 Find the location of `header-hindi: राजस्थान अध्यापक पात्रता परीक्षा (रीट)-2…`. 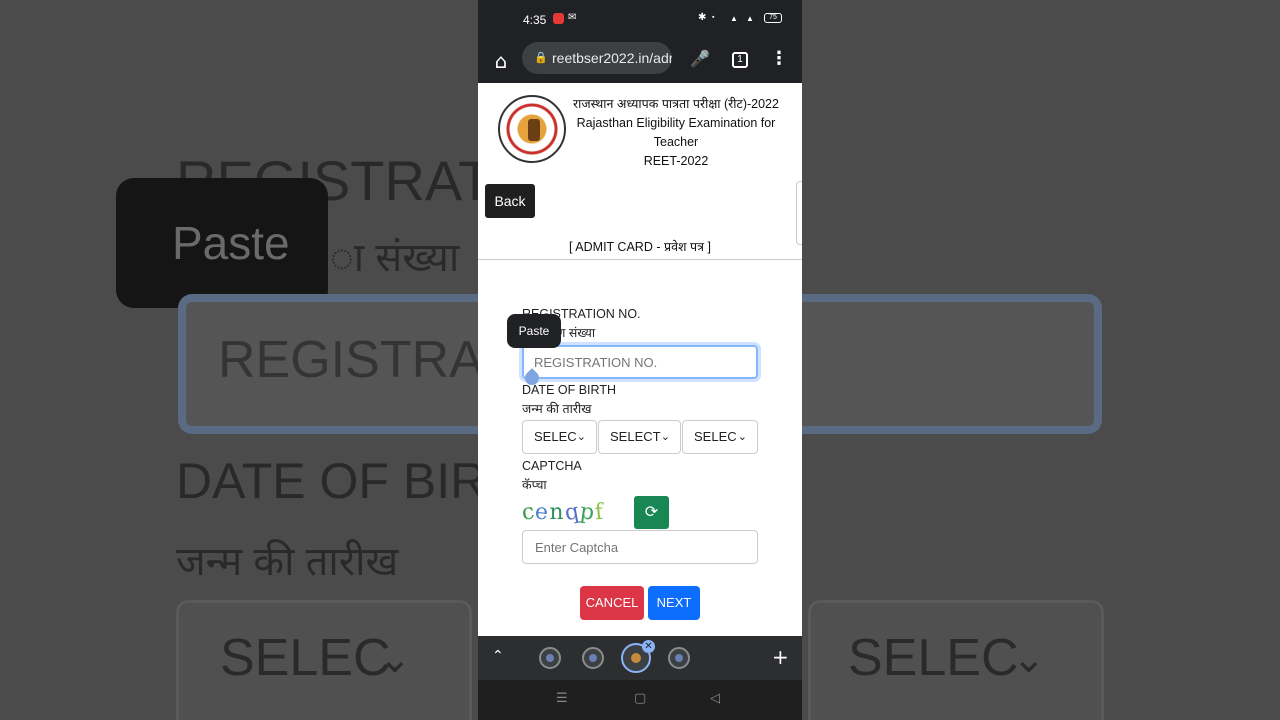

header-hindi: राजस्थान अध्यापक पात्रता परीक्षा (रीट)-2… is located at coordinates (676, 104).